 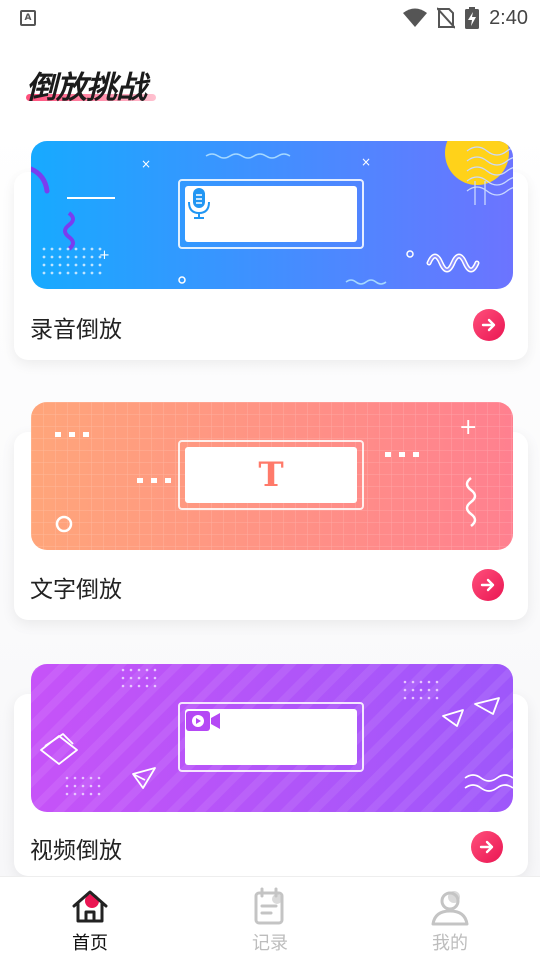 What do you see at coordinates (450, 908) in the screenshot?
I see `user-icon` at bounding box center [450, 908].